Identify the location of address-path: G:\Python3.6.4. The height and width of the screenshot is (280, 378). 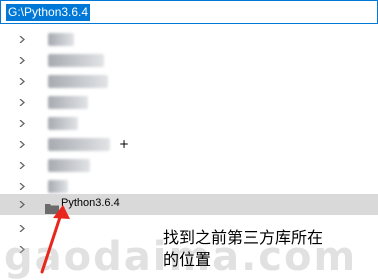
(48, 12).